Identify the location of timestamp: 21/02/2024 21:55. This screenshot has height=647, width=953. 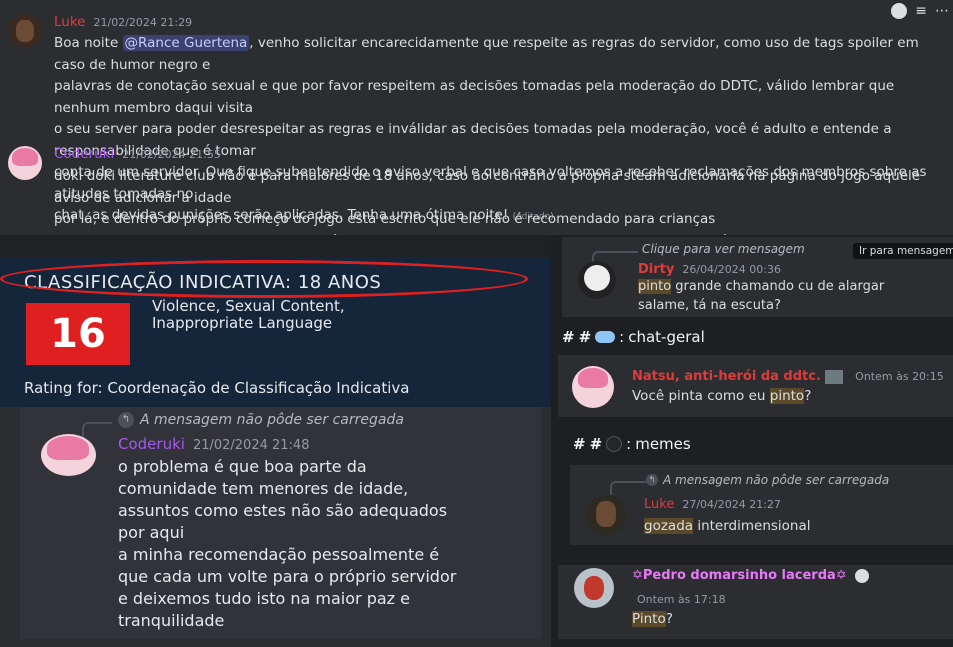
(171, 154).